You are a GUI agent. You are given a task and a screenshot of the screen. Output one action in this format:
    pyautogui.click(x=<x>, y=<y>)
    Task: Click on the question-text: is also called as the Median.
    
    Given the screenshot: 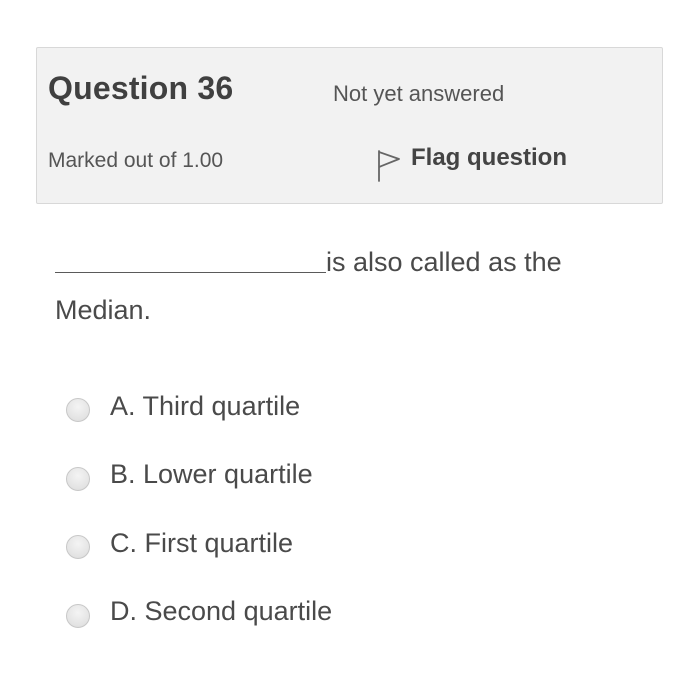 What is the action you would take?
    pyautogui.click(x=355, y=286)
    